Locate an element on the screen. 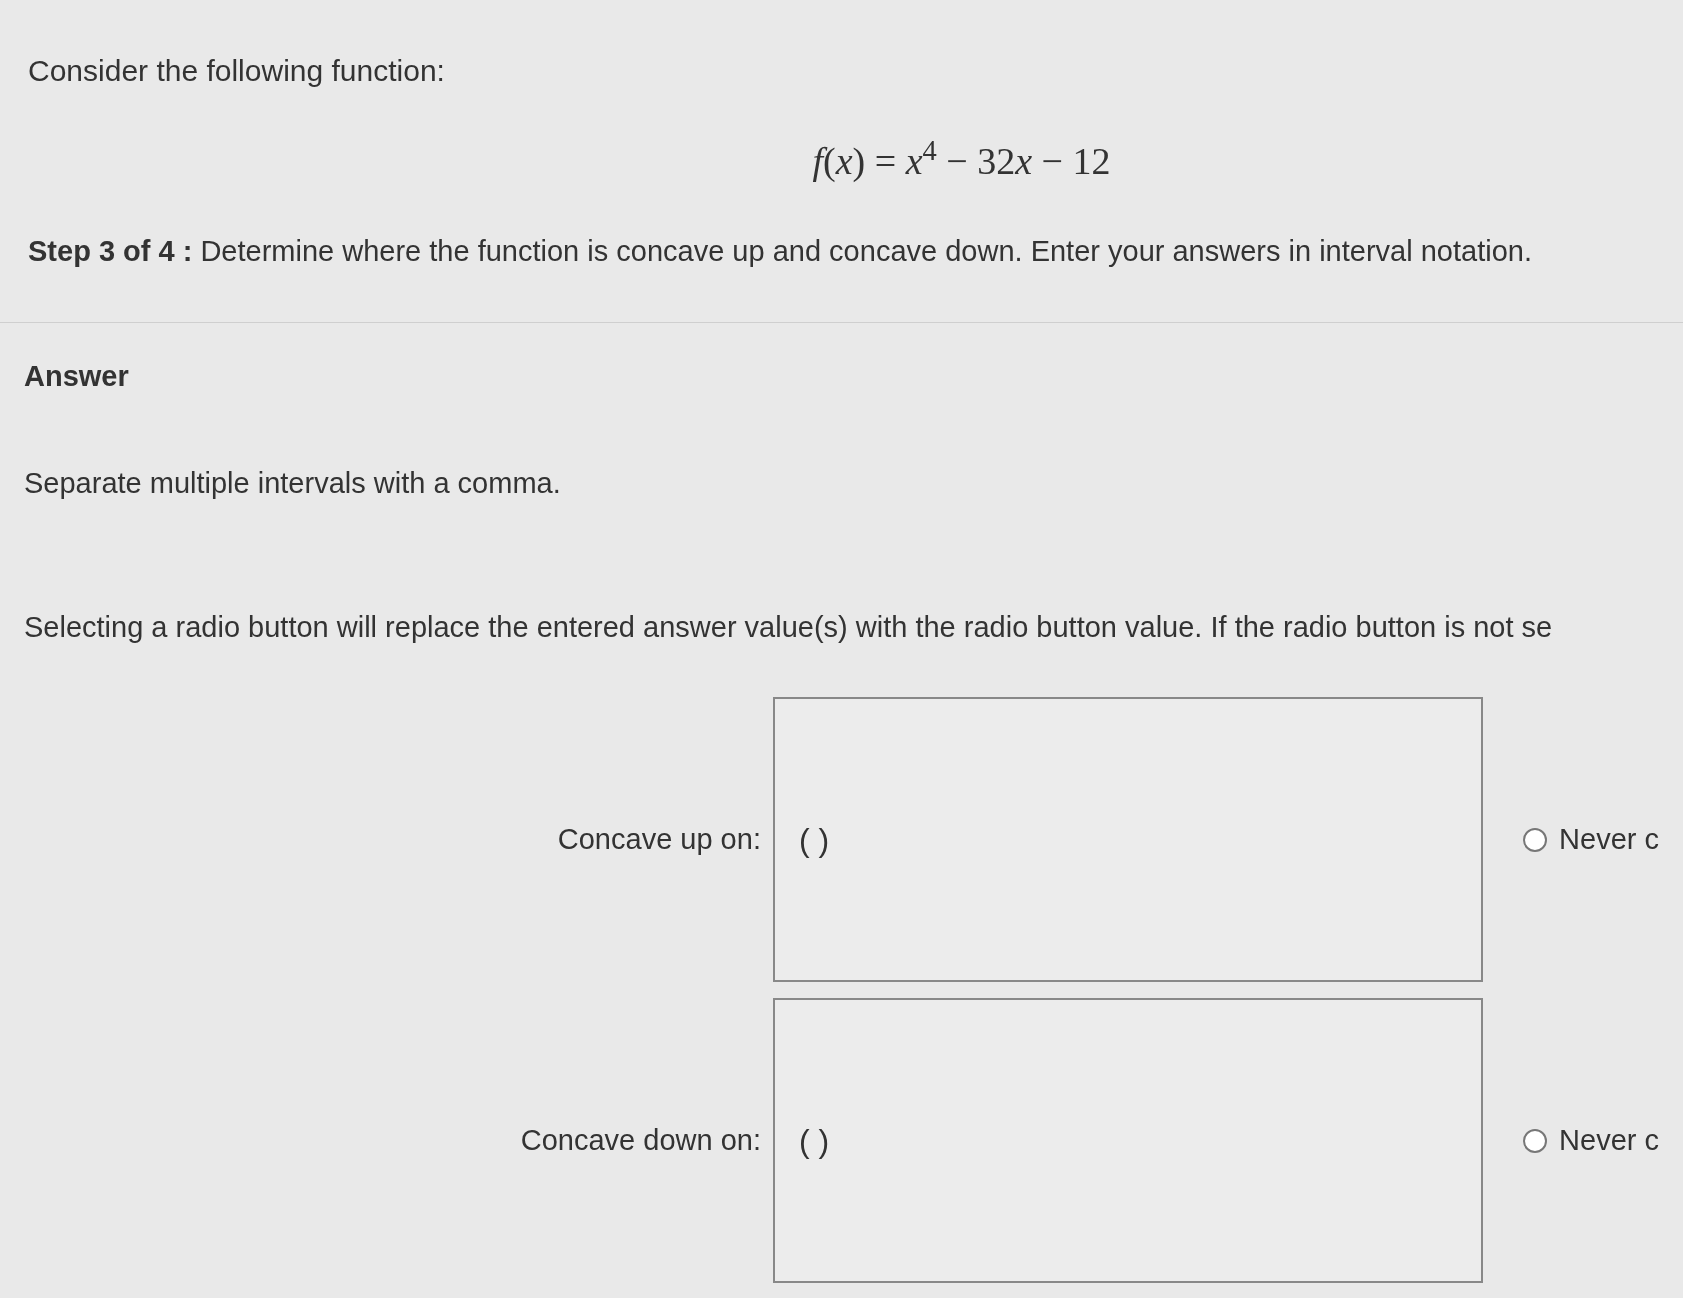 The height and width of the screenshot is (1298, 1683). field-label: Concave down on: is located at coordinates (640, 1140).